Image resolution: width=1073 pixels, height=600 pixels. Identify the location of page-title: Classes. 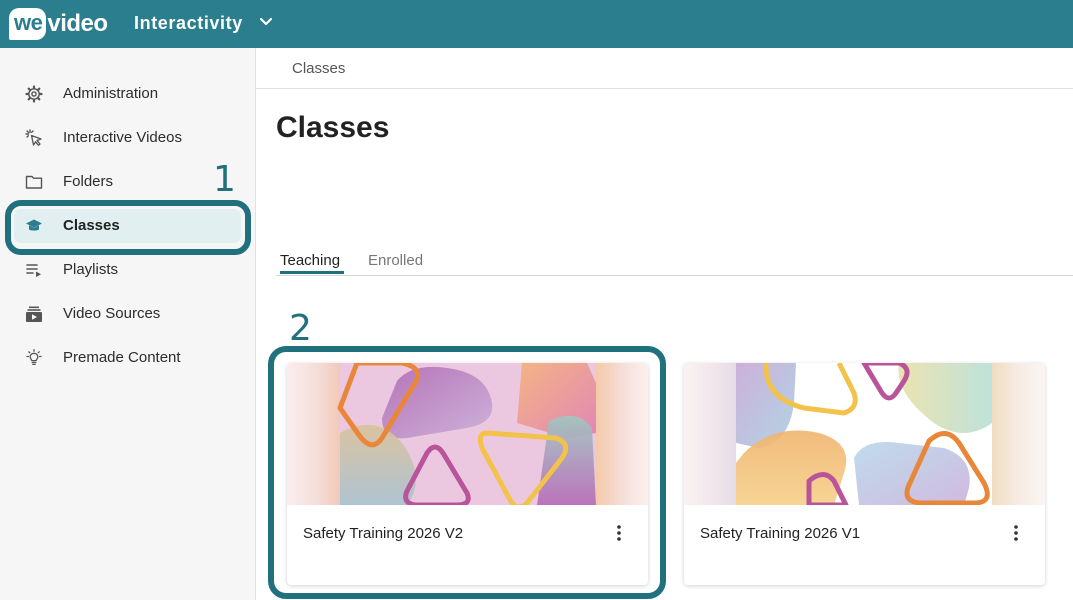
(333, 127).